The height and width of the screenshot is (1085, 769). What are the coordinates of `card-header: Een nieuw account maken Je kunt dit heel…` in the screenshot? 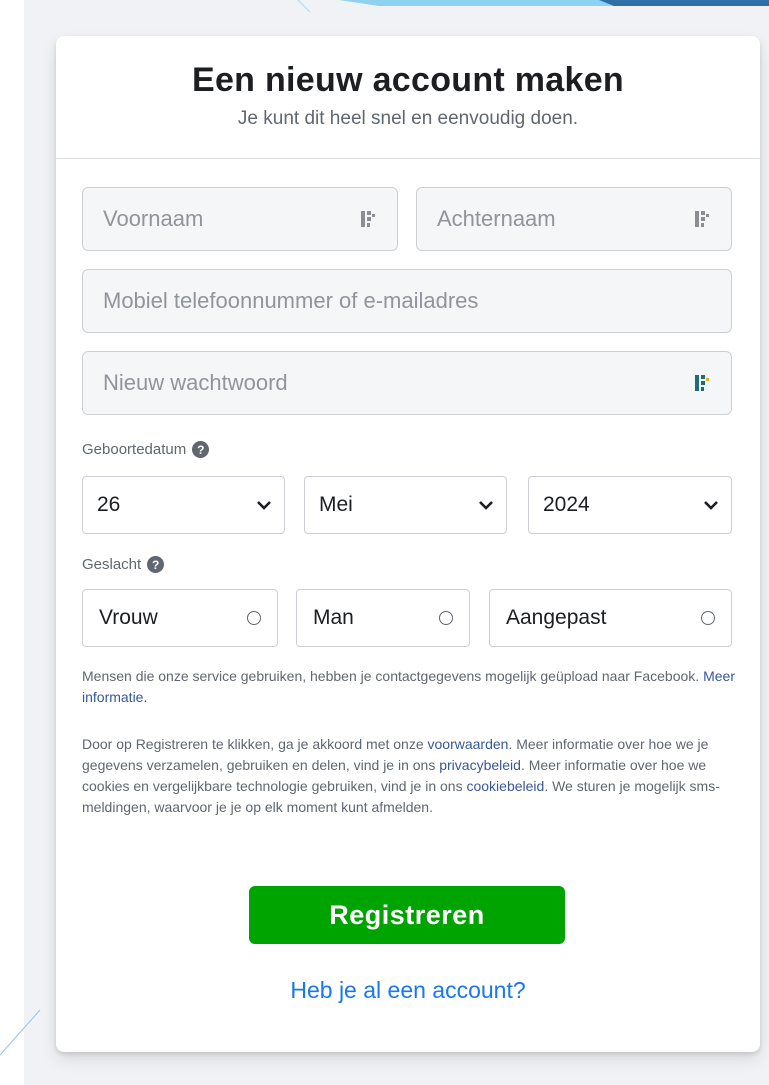 It's located at (408, 97).